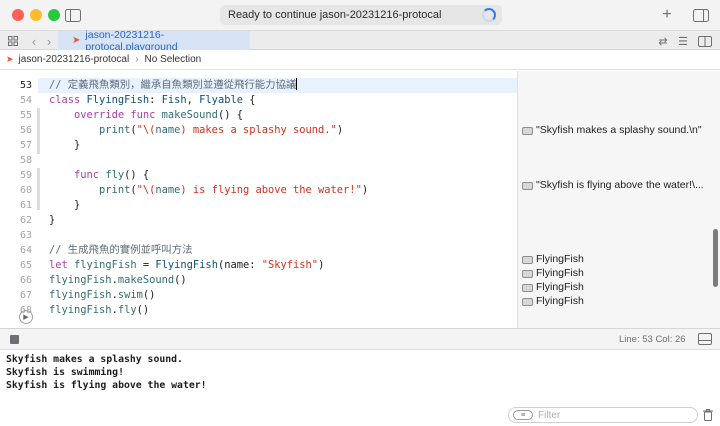 This screenshot has height=426, width=720. What do you see at coordinates (54, 15) in the screenshot?
I see `zoom-window-button` at bounding box center [54, 15].